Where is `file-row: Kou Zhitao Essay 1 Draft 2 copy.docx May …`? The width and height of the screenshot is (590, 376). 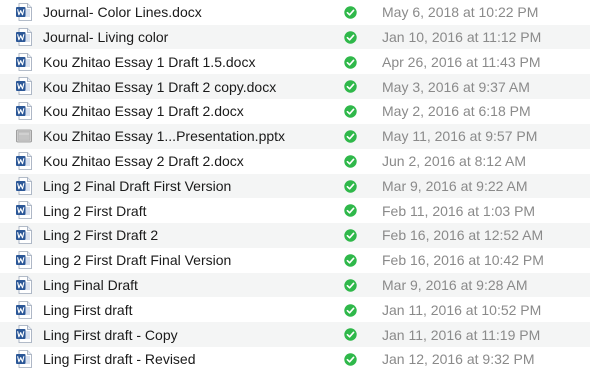 file-row: Kou Zhitao Essay 1 Draft 2 copy.docx May … is located at coordinates (295, 86).